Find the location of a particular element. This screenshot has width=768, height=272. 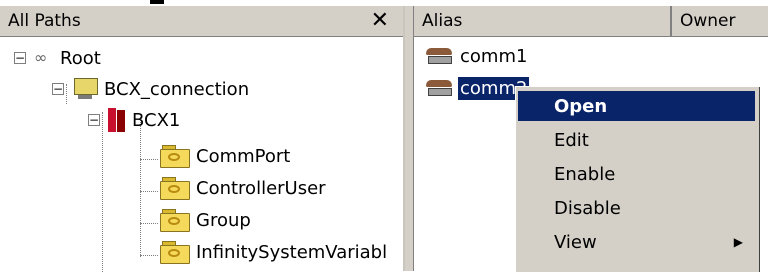

controller-icon is located at coordinates (117, 120).